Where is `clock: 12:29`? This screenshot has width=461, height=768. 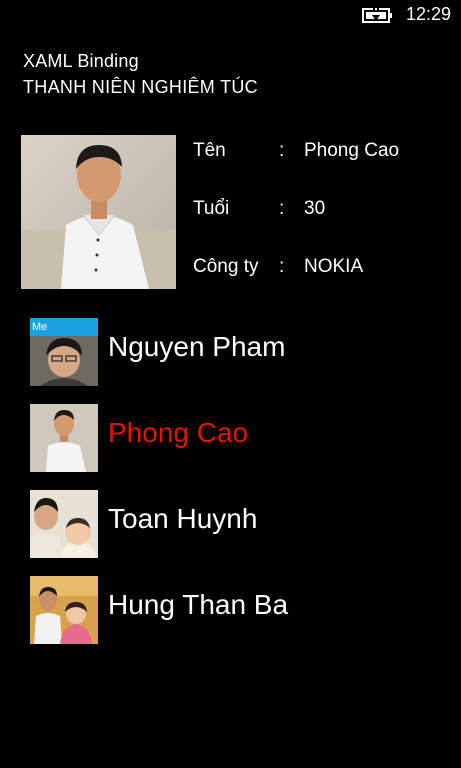 clock: 12:29 is located at coordinates (429, 14).